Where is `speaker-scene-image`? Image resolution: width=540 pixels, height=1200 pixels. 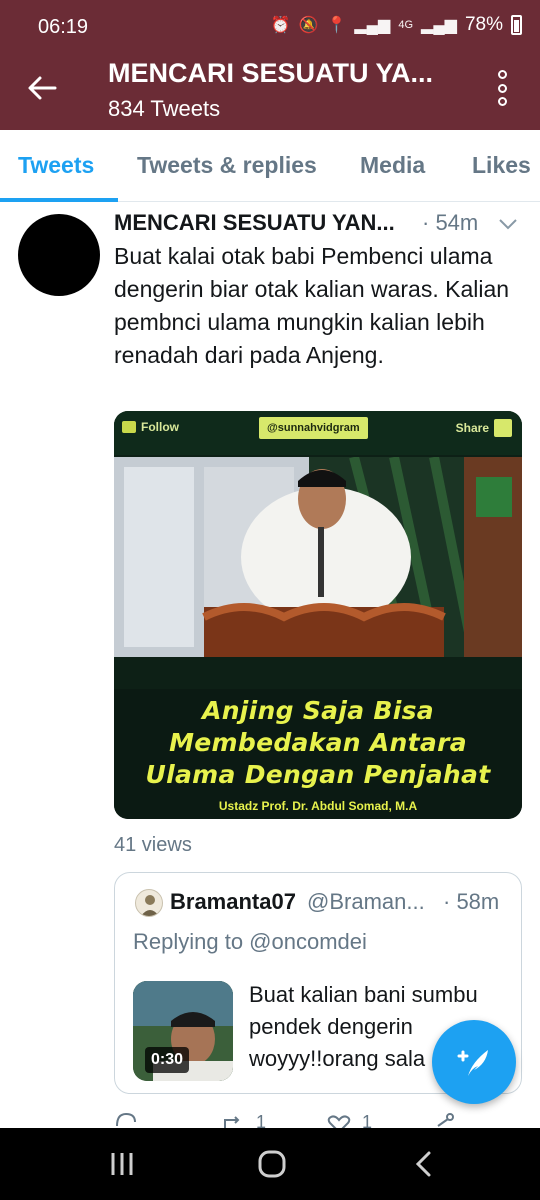 speaker-scene-image is located at coordinates (318, 573).